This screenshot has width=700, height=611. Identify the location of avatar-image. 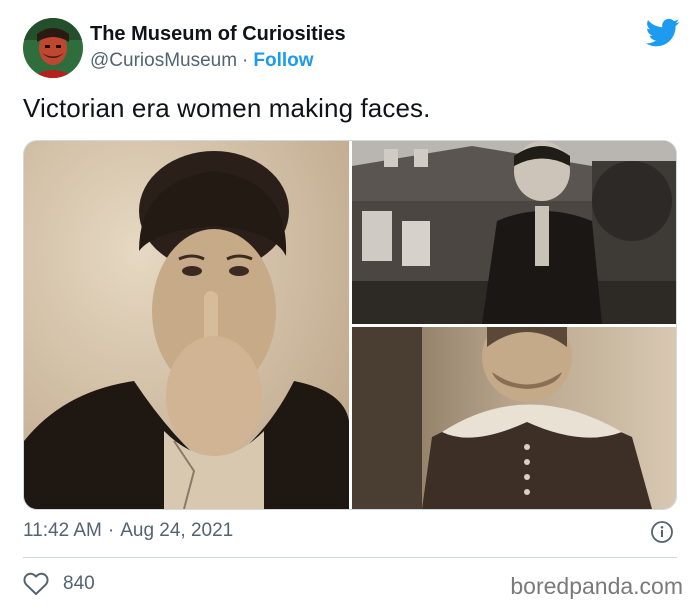
(53, 48).